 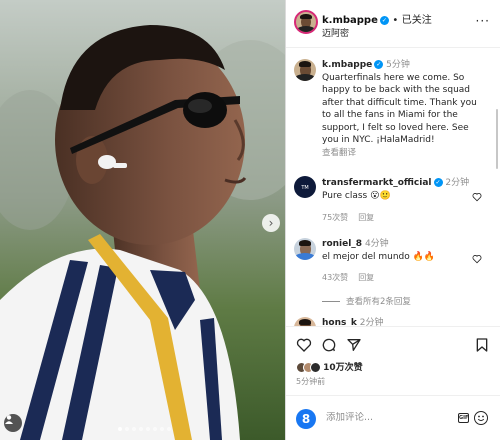 I want to click on follow-status-button: 已关注, so click(x=417, y=20).